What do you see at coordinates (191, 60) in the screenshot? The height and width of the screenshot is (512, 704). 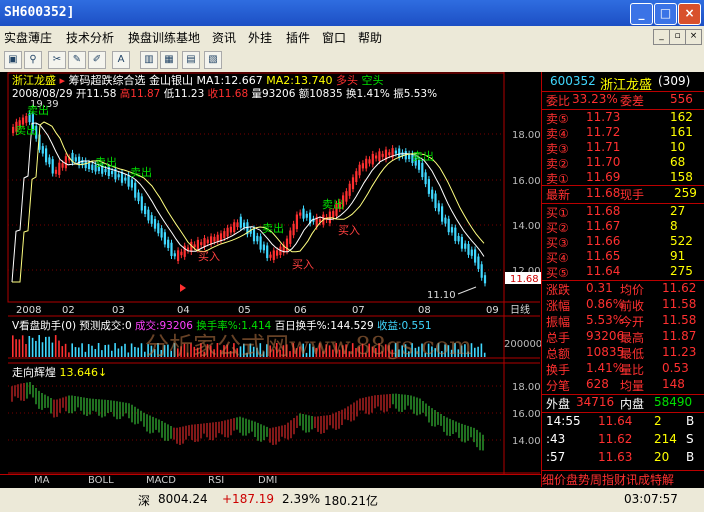 I see `chart-icon: ▤` at bounding box center [191, 60].